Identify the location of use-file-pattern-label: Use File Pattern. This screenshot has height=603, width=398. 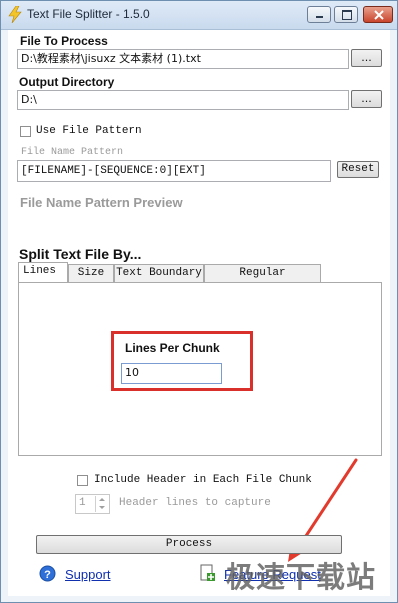
(89, 131).